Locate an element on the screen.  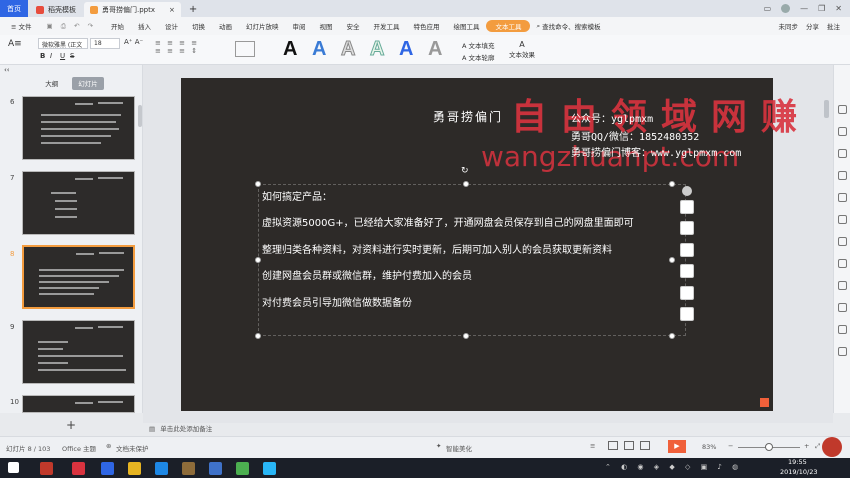
play-button: ▶ is located at coordinates (677, 446).